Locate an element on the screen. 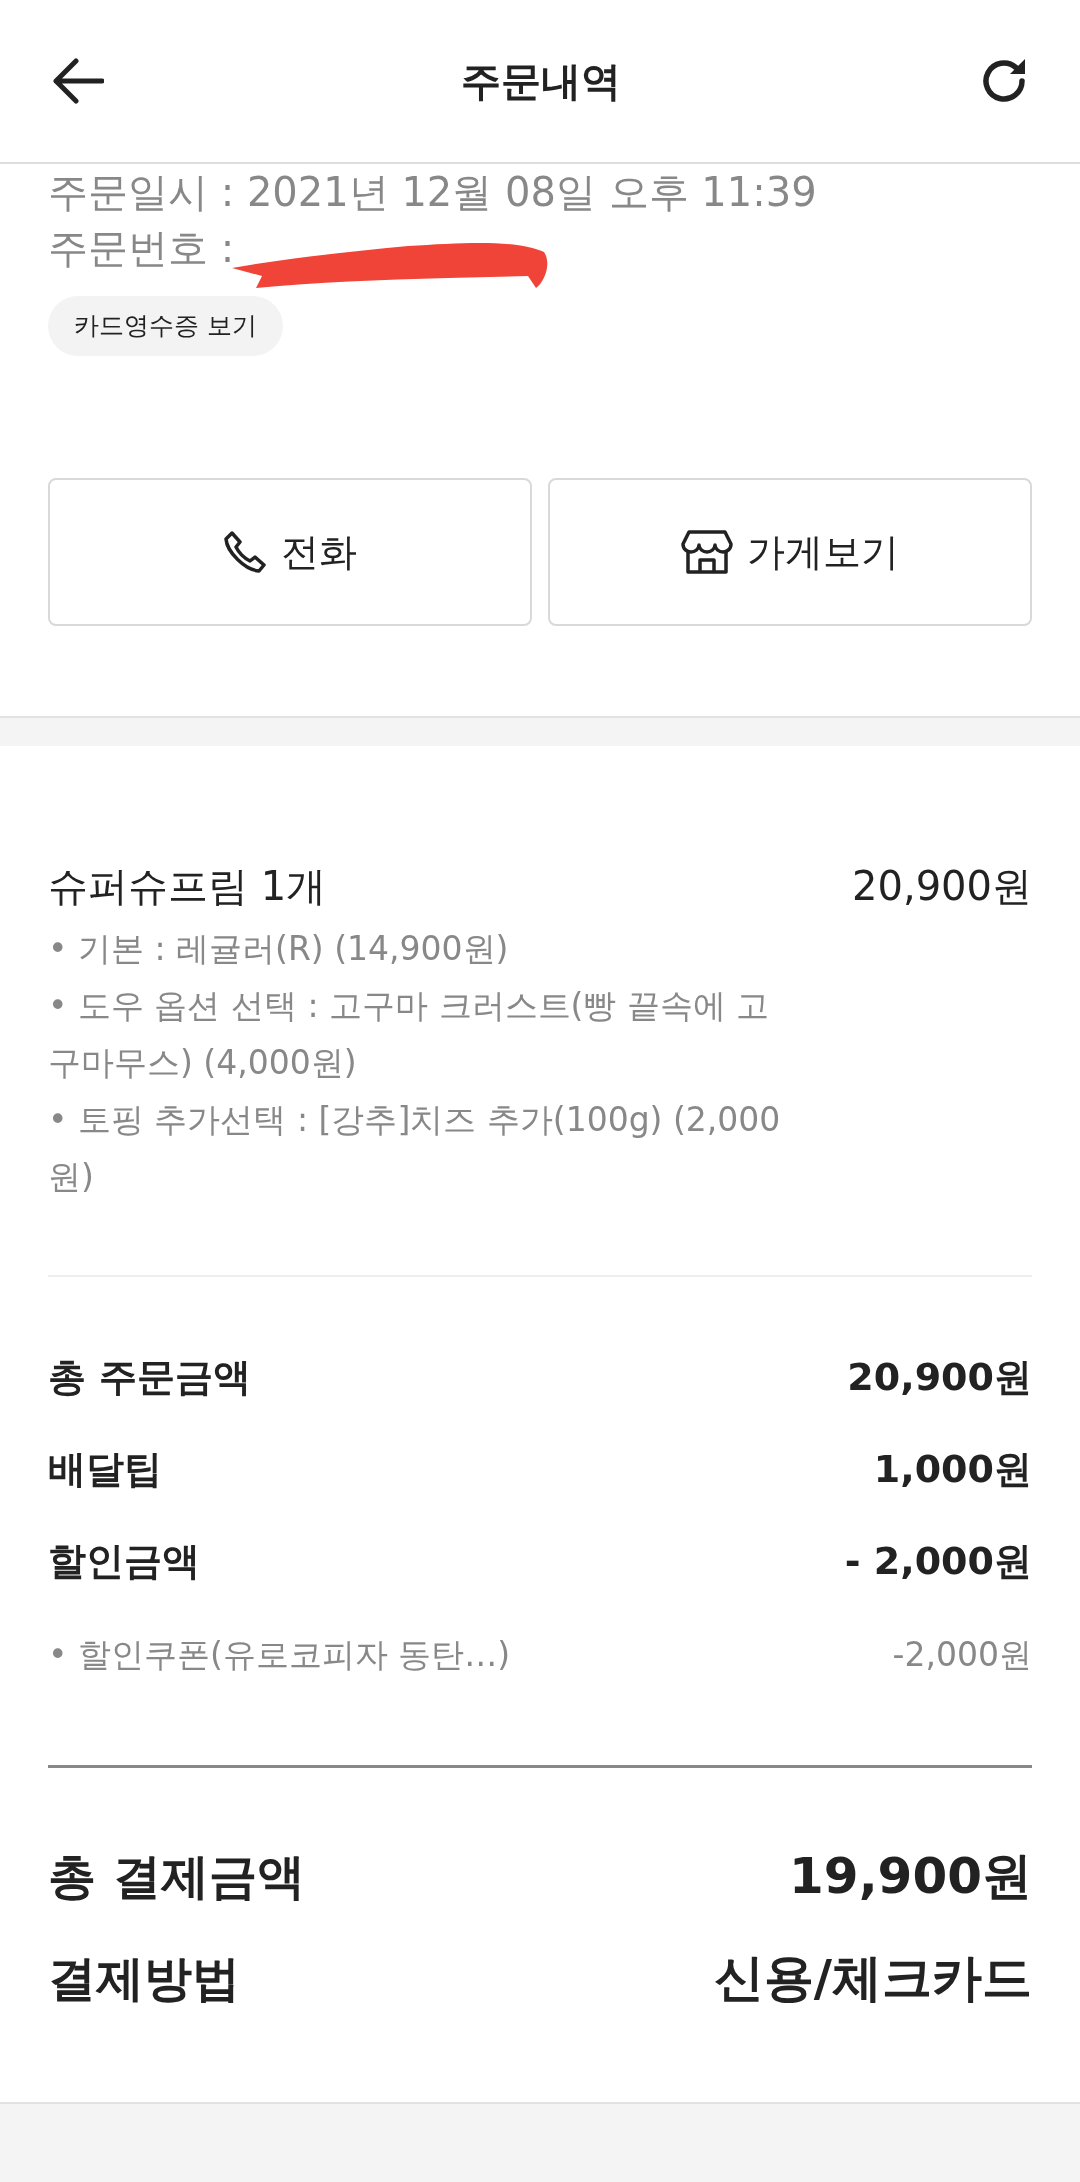 The image size is (1080, 2182). summary-label: 배달팁 is located at coordinates (105, 1469).